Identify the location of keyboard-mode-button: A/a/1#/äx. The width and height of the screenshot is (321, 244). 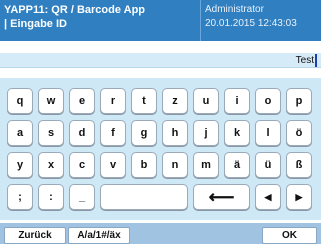
(99, 235).